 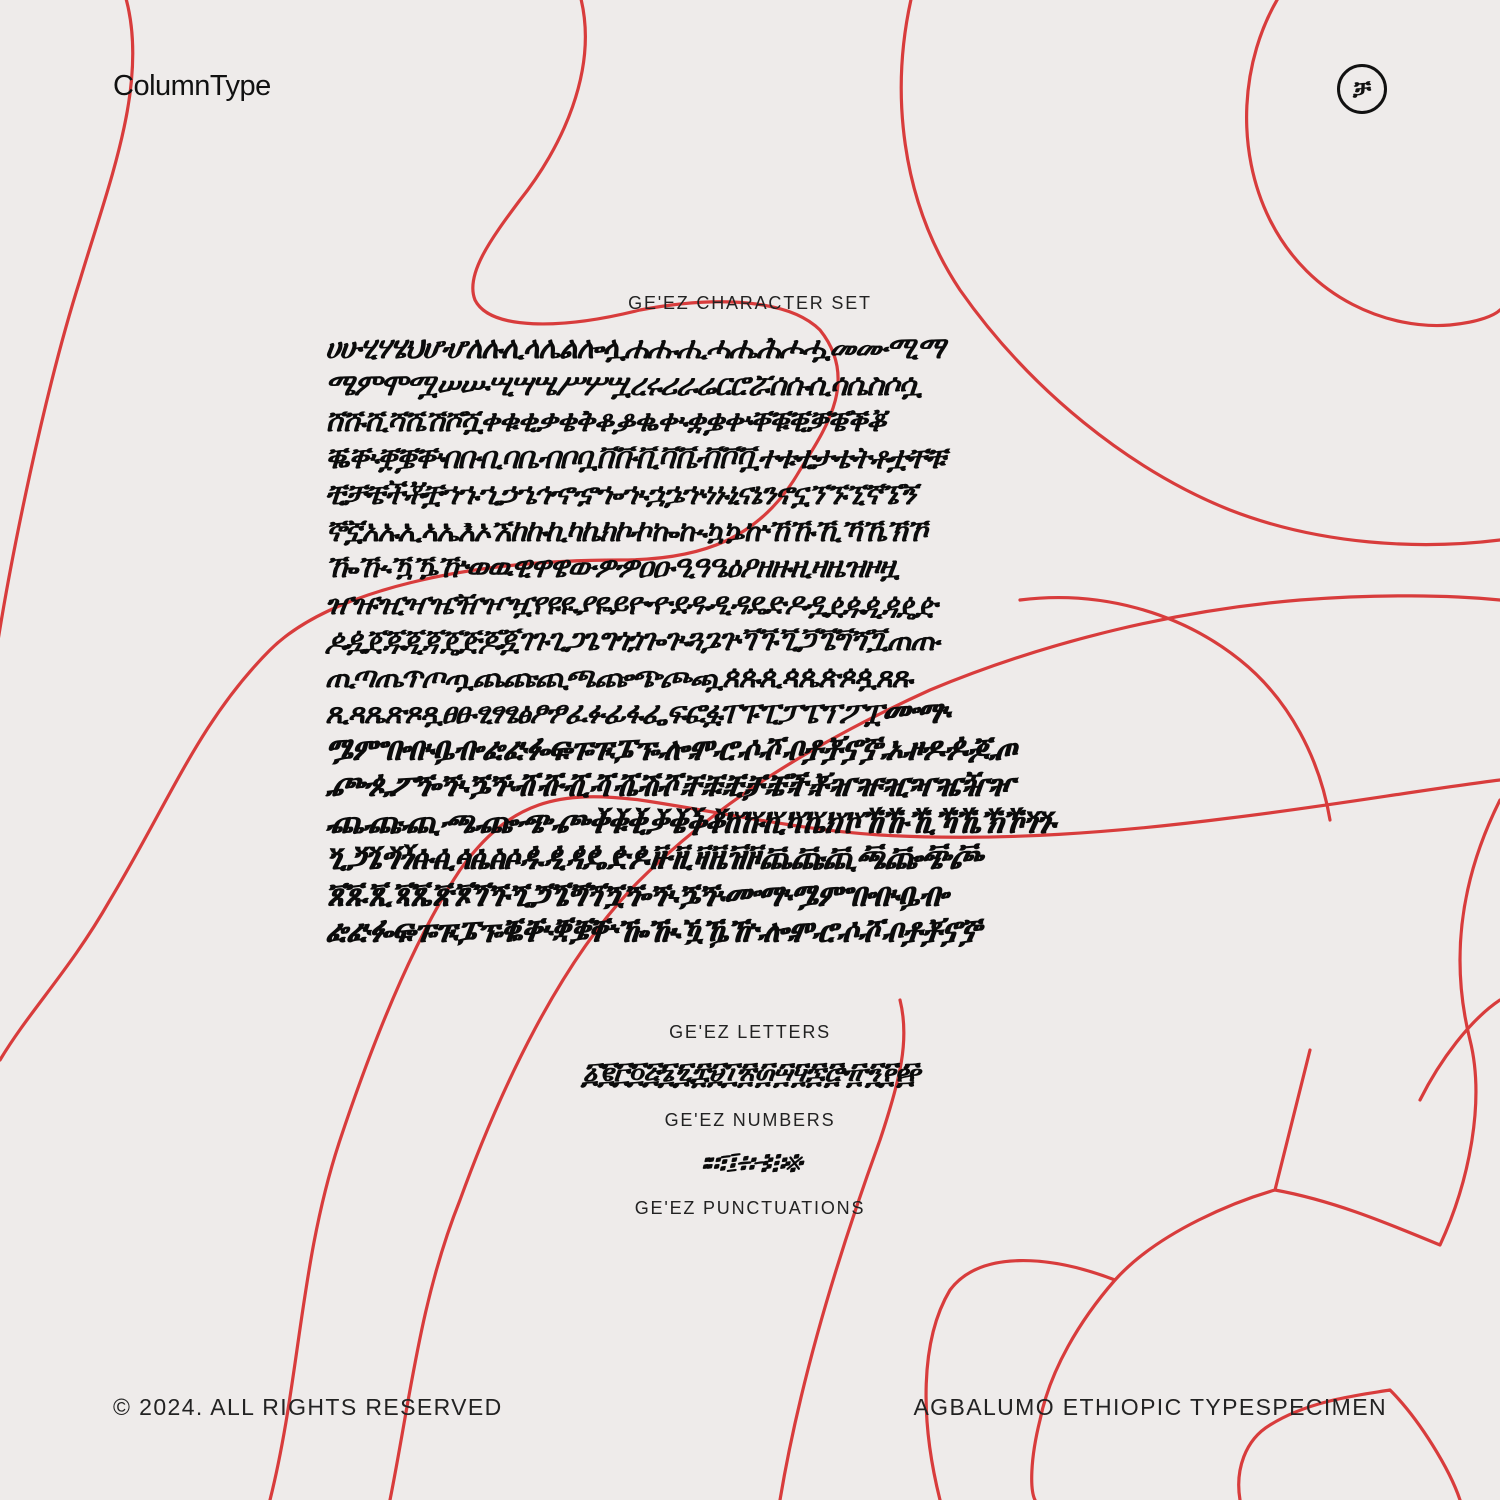 I want to click on brand-name: ColumnType, so click(x=192, y=86).